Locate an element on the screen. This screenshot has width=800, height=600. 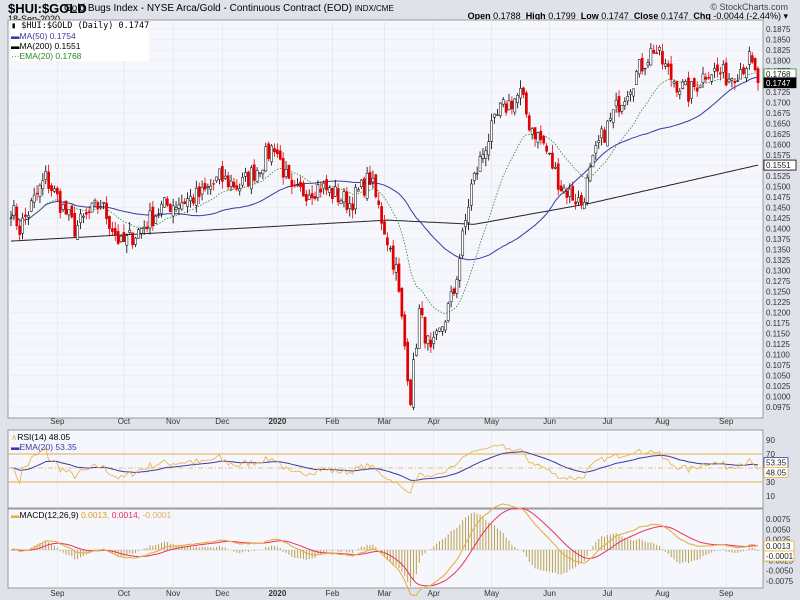
legend-macd-hist: -0.0001 is located at coordinates (157, 515).